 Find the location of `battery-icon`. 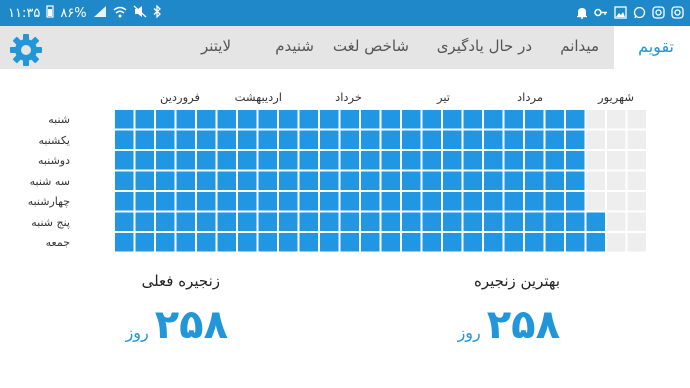

battery-icon is located at coordinates (50, 13).